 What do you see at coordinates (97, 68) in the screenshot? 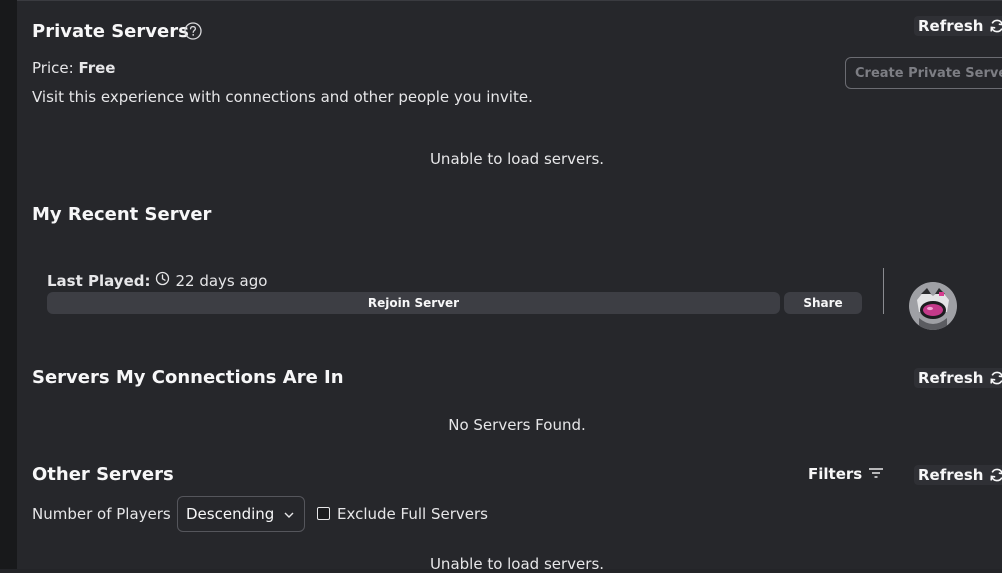
I see `price-value: Free` at bounding box center [97, 68].